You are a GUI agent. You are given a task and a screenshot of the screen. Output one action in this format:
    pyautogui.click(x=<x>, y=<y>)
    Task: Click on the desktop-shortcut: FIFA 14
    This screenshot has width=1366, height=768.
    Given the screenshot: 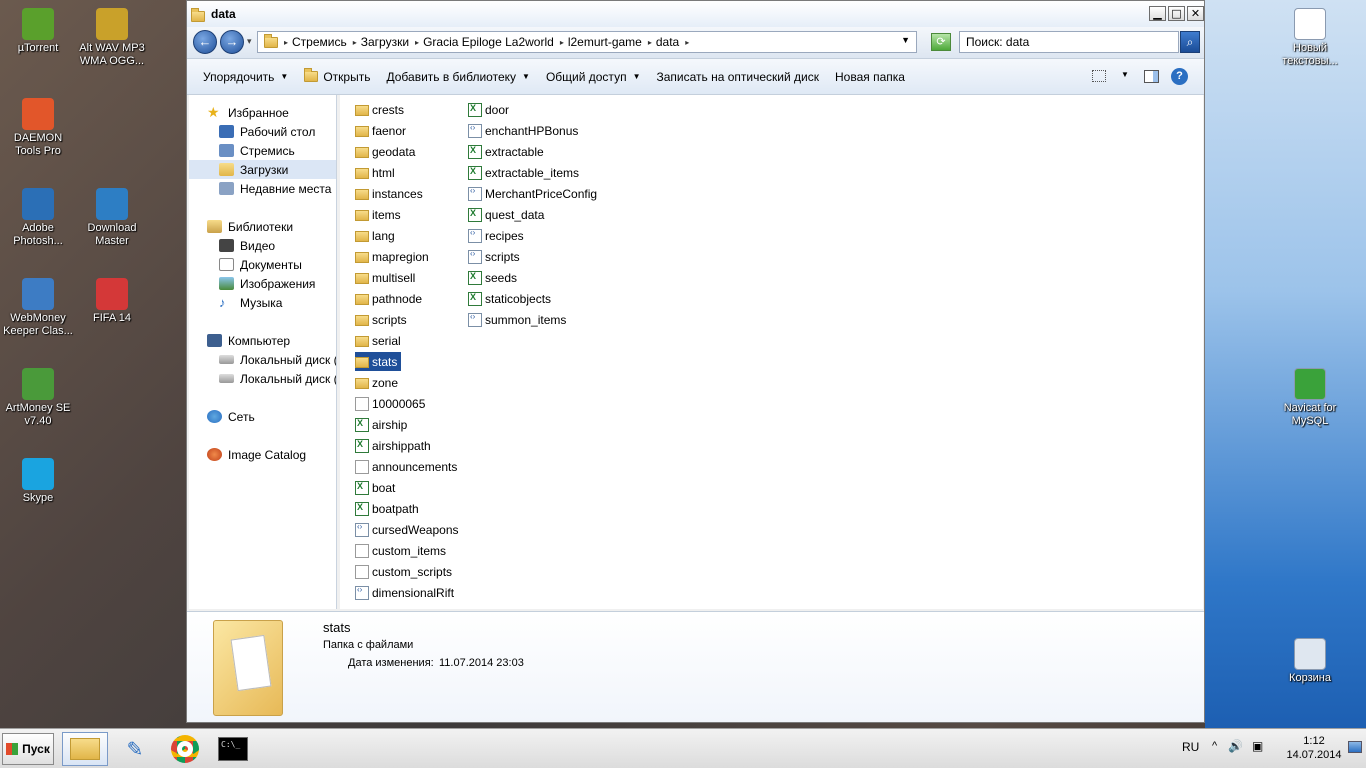 What is the action you would take?
    pyautogui.click(x=112, y=301)
    